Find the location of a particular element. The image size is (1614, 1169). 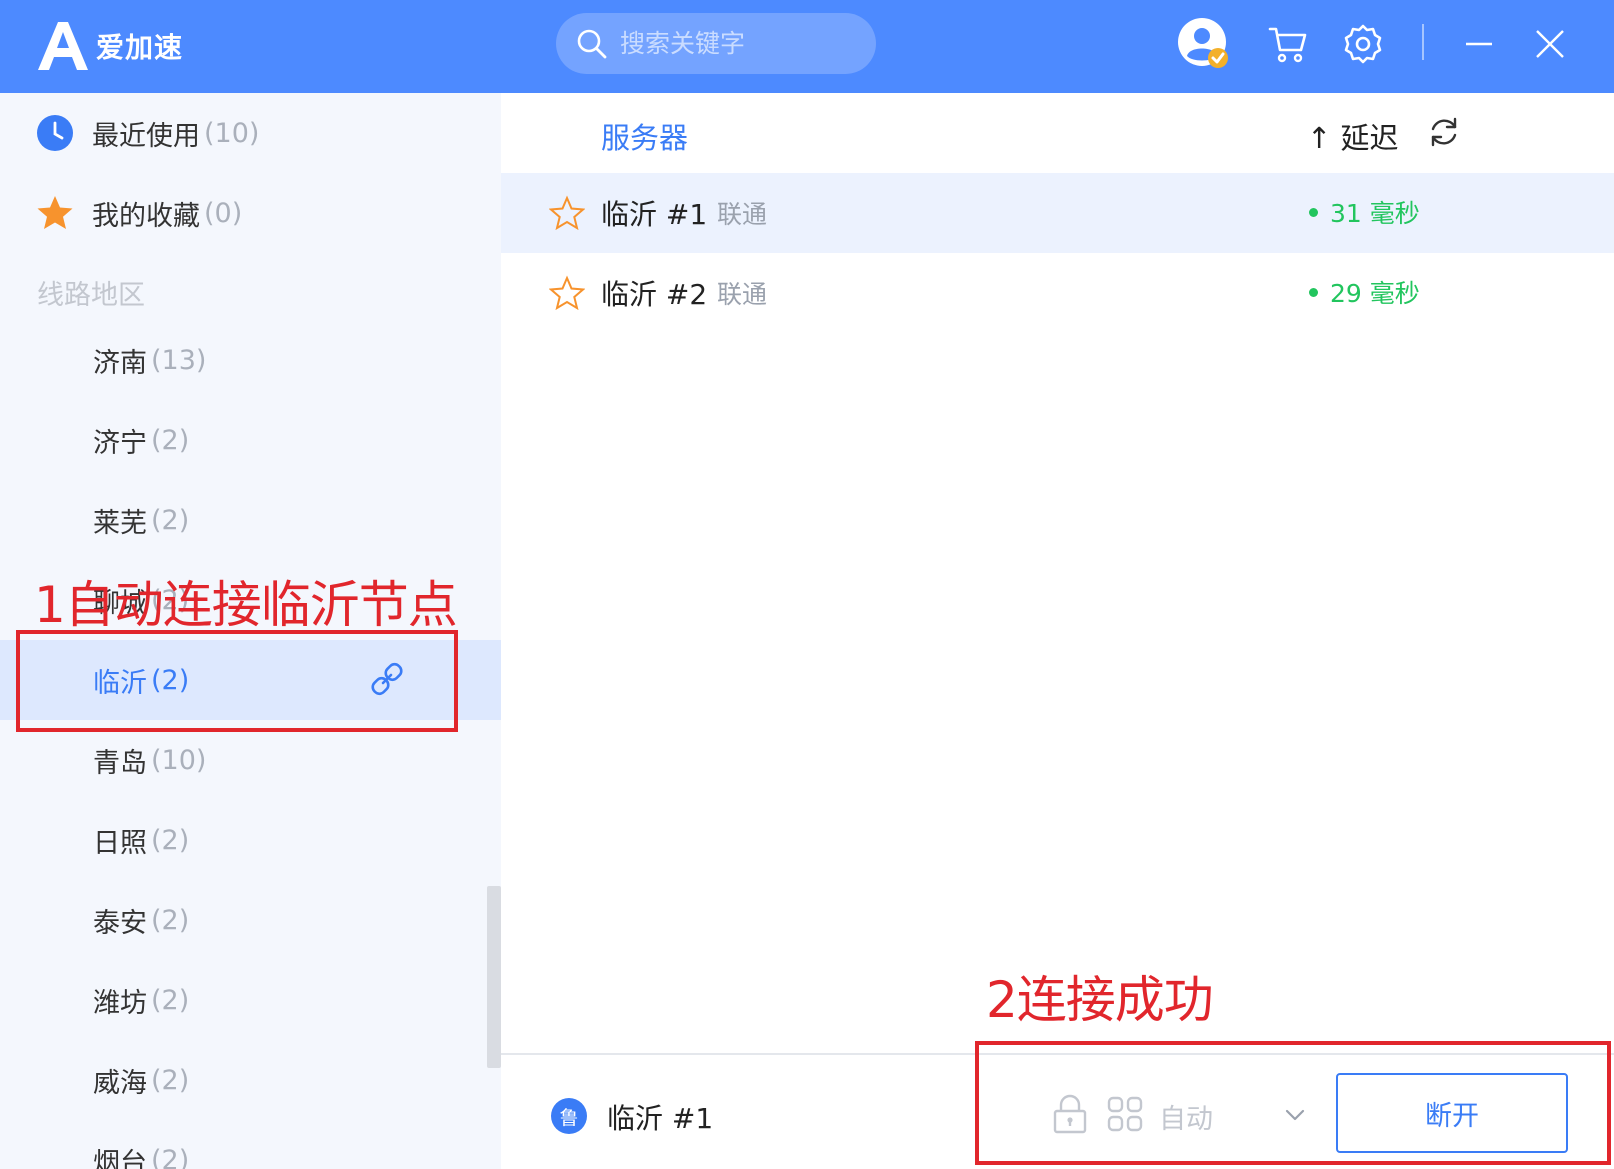

sidebar-item-weihai: 威海 (2) is located at coordinates (250, 1080).